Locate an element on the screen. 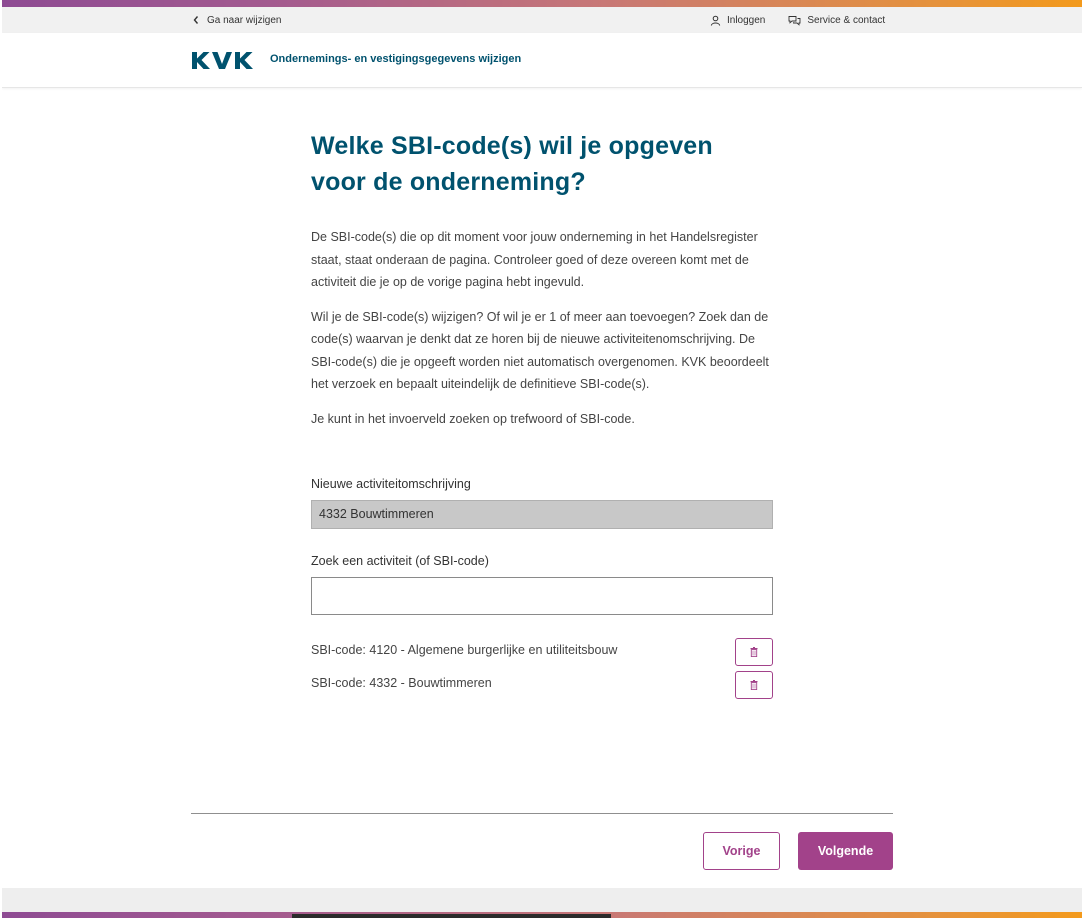  top-color-stripe is located at coordinates (542, 3).